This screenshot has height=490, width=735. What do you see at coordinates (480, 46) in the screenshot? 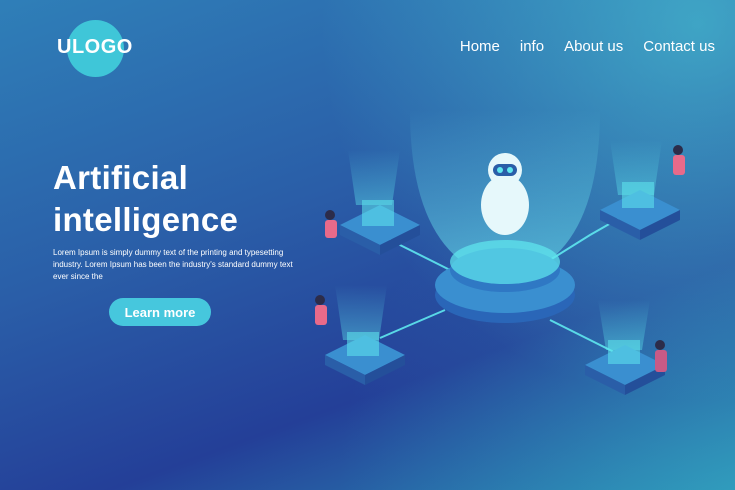
I see `nav-home: Home` at bounding box center [480, 46].